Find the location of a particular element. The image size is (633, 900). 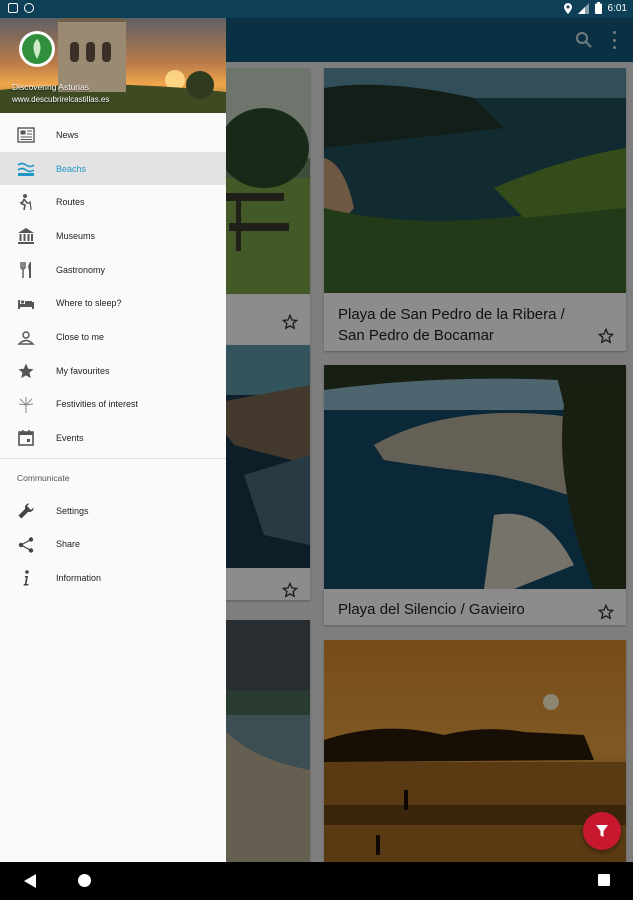

menu-item-label: Settings is located at coordinates (72, 510).